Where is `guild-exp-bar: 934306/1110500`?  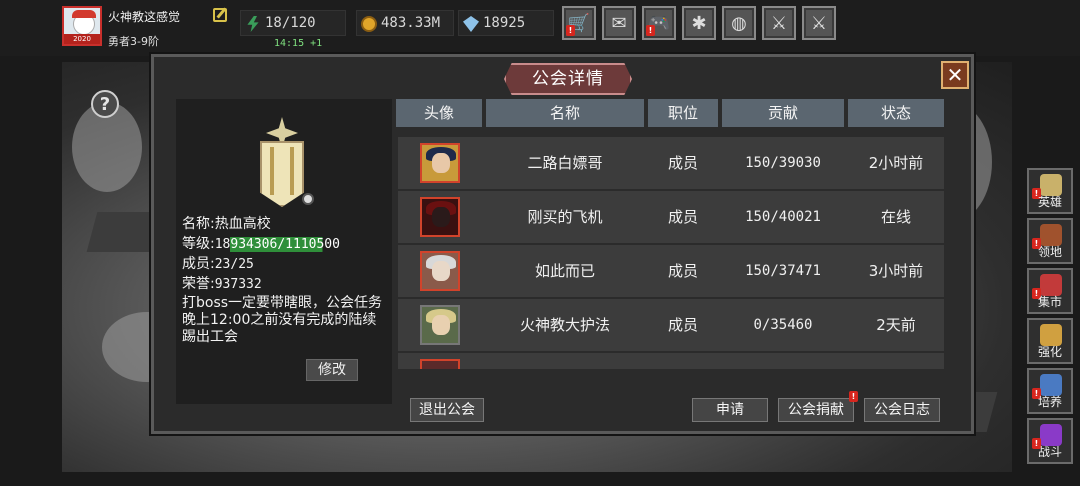
guild-exp-bar: 934306/1110500 is located at coordinates (285, 244).